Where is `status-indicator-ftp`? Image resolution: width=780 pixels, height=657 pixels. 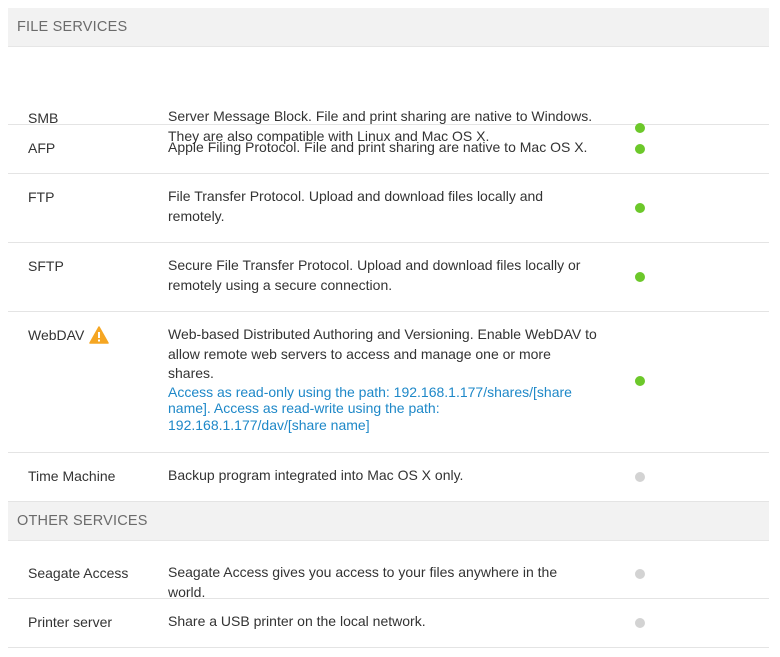
status-indicator-ftp is located at coordinates (640, 208).